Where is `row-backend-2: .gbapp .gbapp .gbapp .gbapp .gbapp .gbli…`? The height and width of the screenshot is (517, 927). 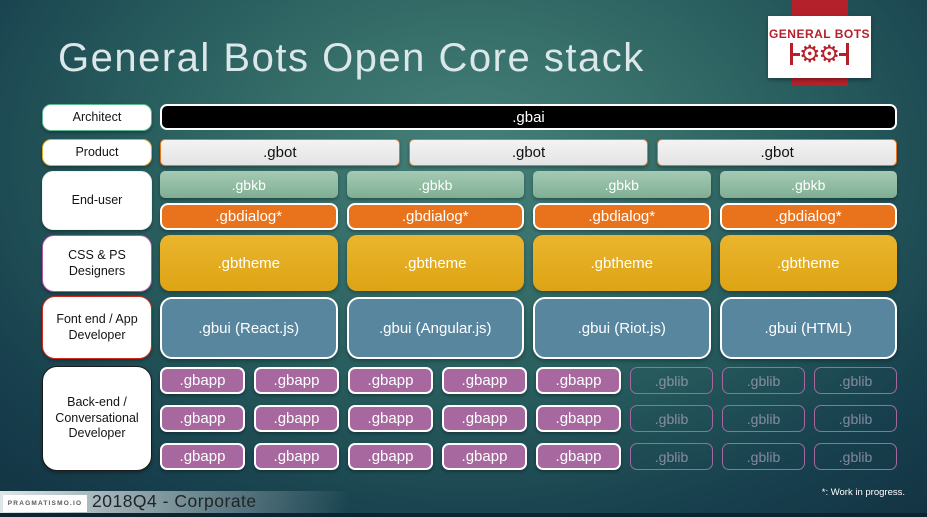
row-backend-2: .gbapp .gbapp .gbapp .gbapp .gbapp .gbli… is located at coordinates (528, 418).